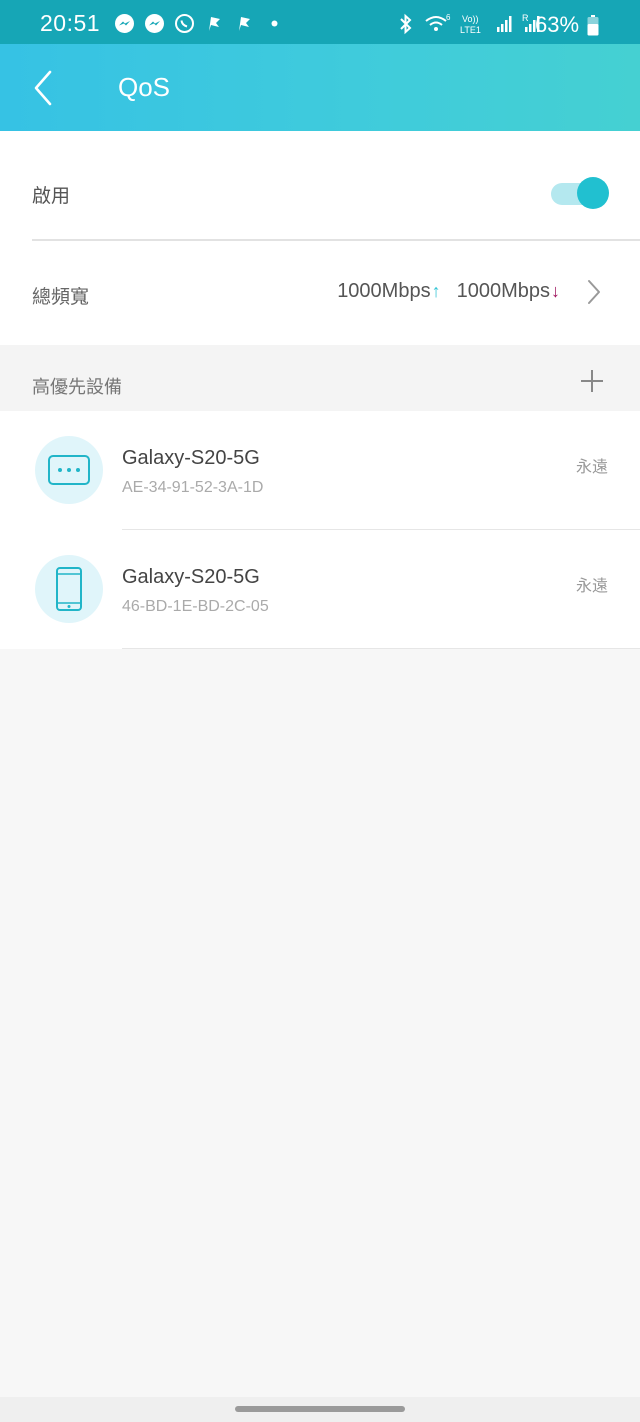 Image resolution: width=640 pixels, height=1422 pixels. I want to click on back-button, so click(45, 88).